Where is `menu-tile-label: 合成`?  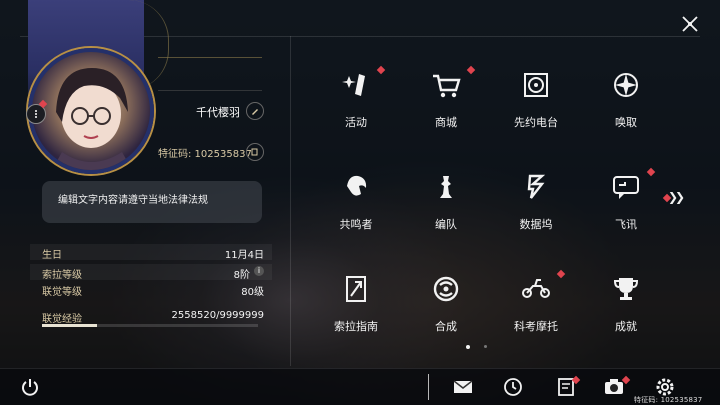 menu-tile-label: 合成 is located at coordinates (446, 326).